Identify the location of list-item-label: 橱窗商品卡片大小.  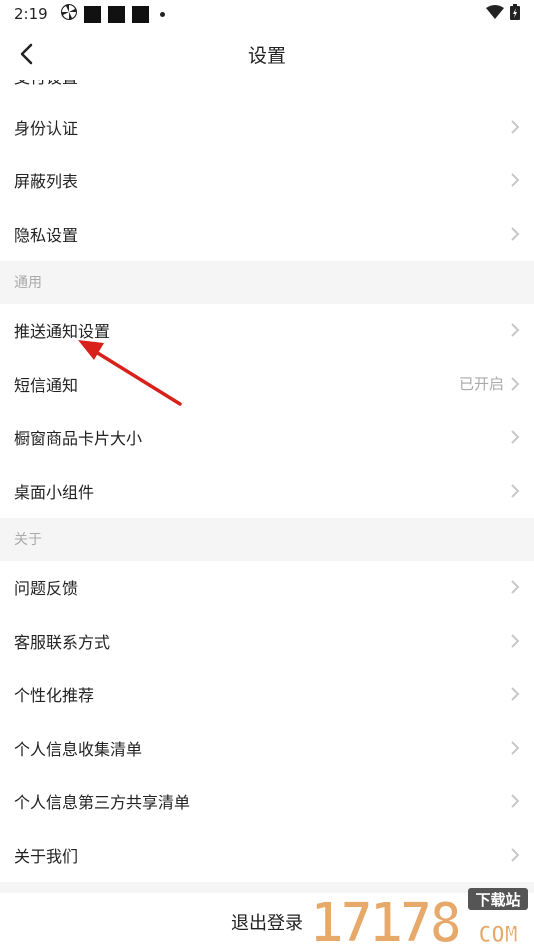
(78, 439).